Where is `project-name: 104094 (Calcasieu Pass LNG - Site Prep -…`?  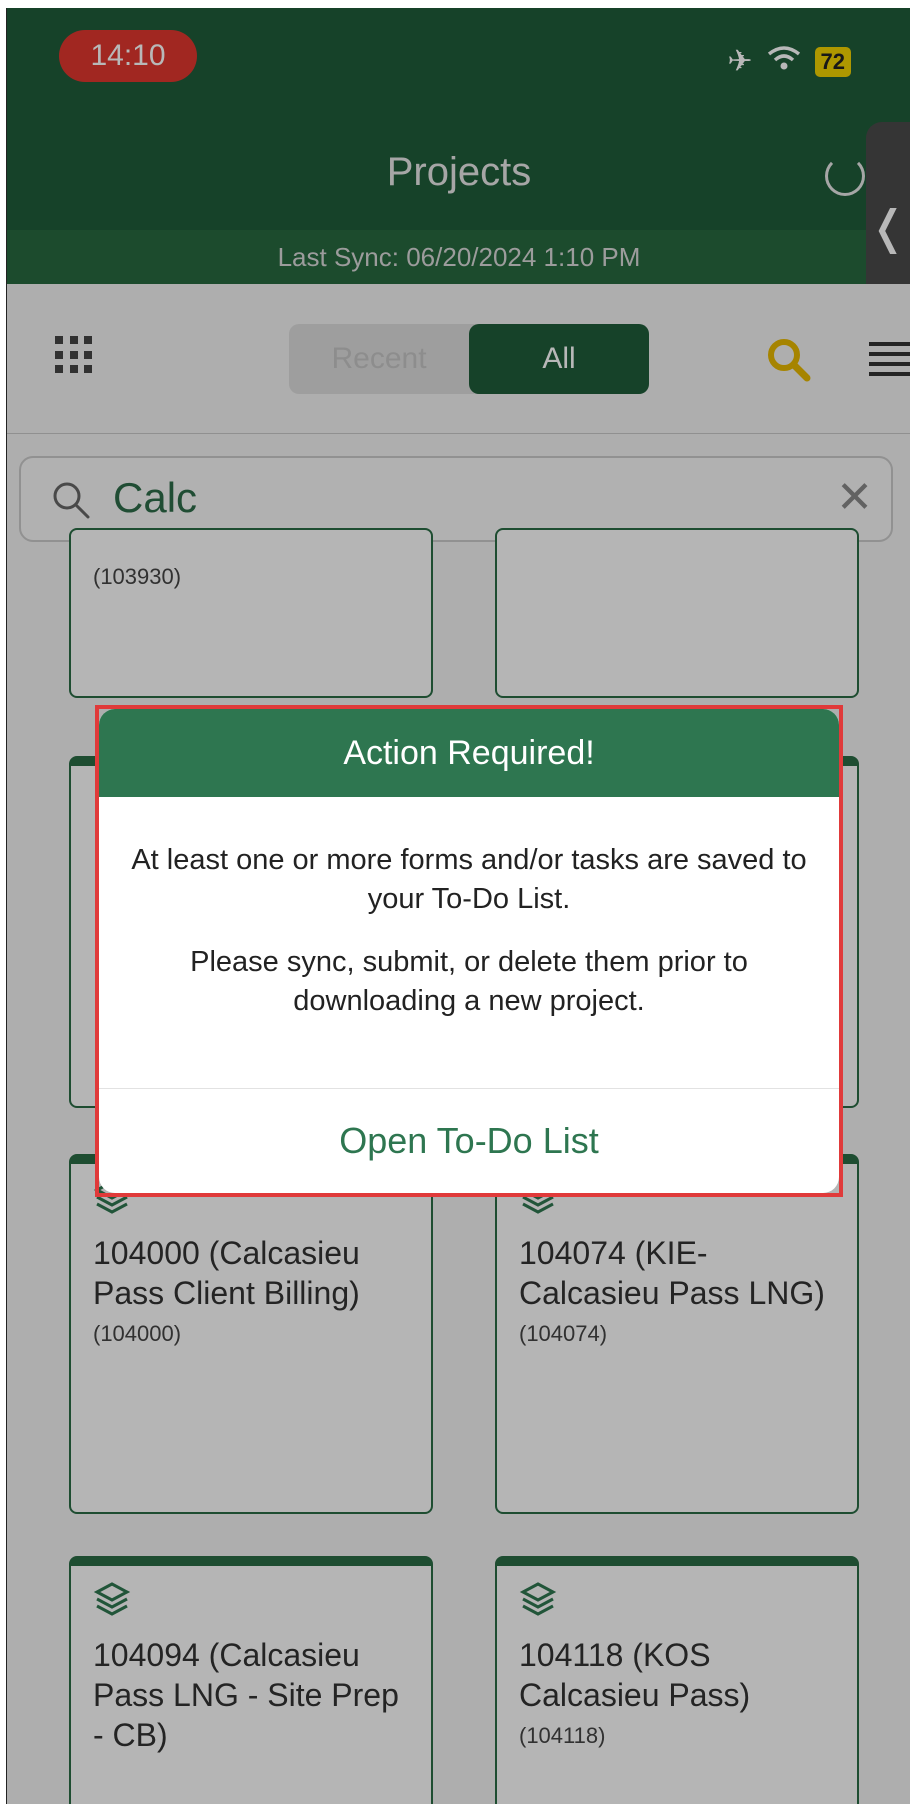 project-name: 104094 (Calcasieu Pass LNG - Site Prep -… is located at coordinates (246, 1695).